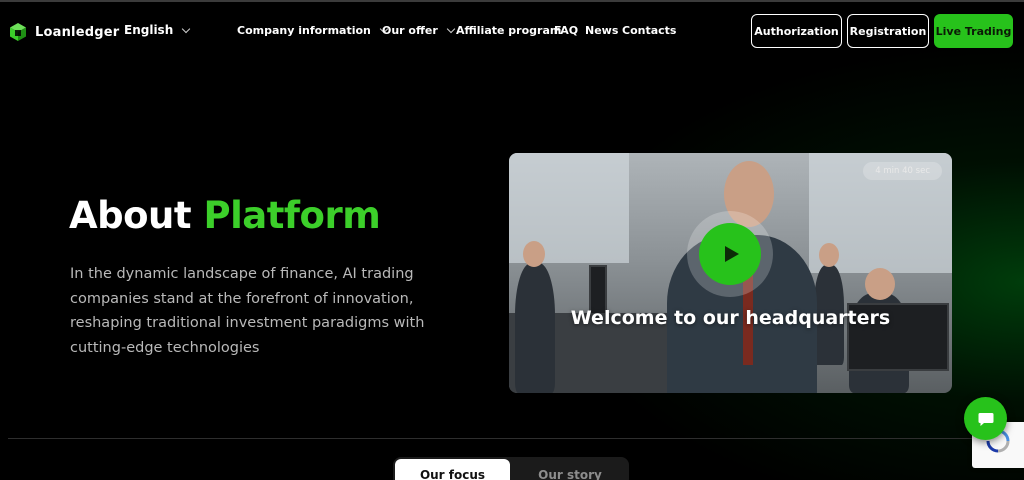 This screenshot has height=480, width=1024. Describe the element at coordinates (888, 31) in the screenshot. I see `registration-button: Registration` at that location.